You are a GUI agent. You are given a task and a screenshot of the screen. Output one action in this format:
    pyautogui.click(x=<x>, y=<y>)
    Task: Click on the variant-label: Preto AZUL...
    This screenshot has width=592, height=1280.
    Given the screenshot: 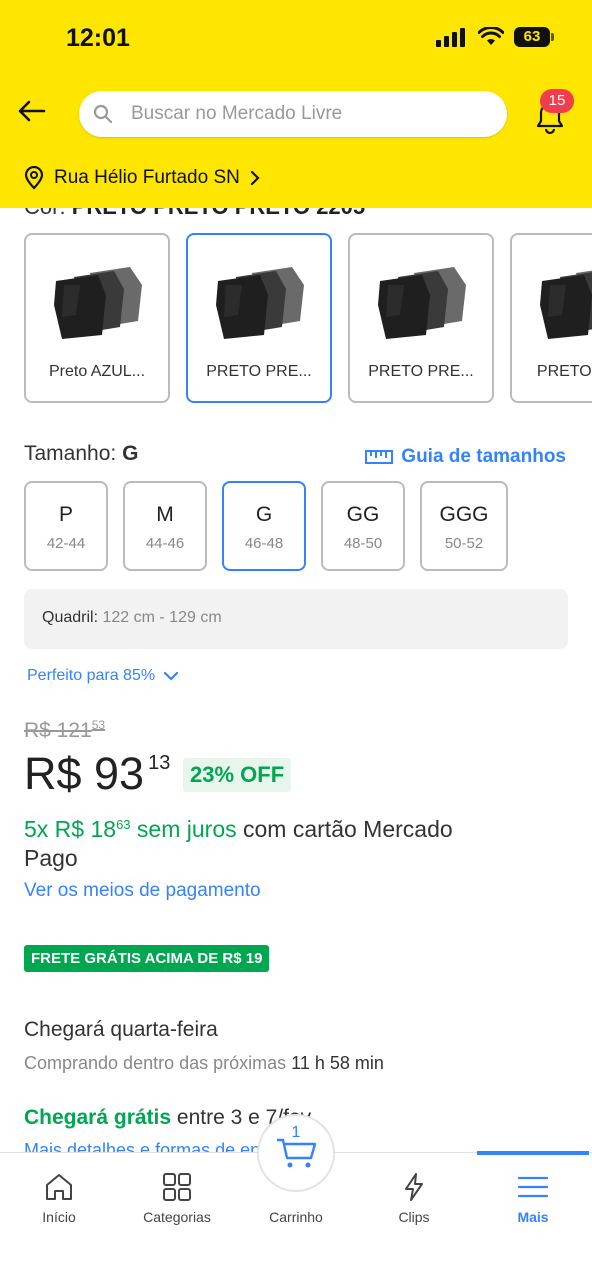 What is the action you would take?
    pyautogui.click(x=97, y=371)
    